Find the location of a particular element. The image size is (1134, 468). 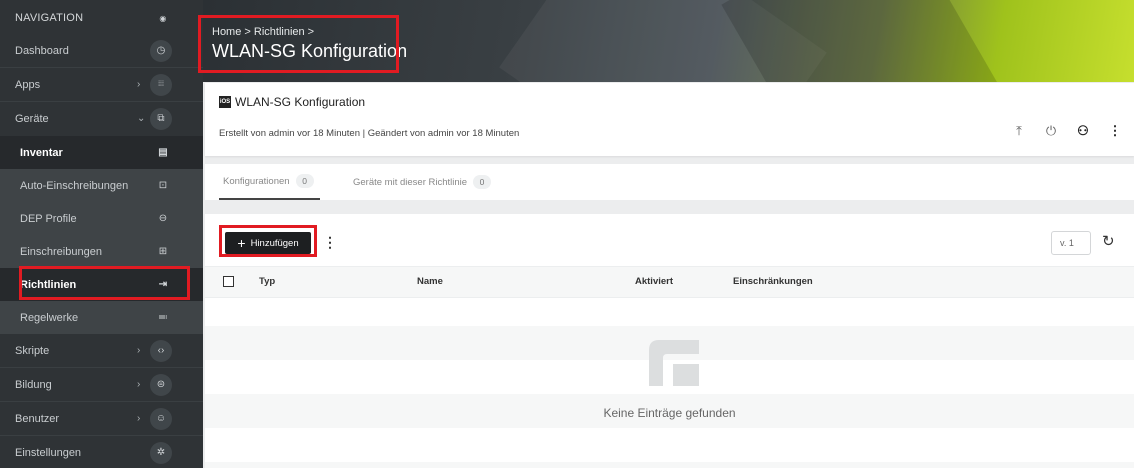

users-icon: ☺ is located at coordinates (161, 418).